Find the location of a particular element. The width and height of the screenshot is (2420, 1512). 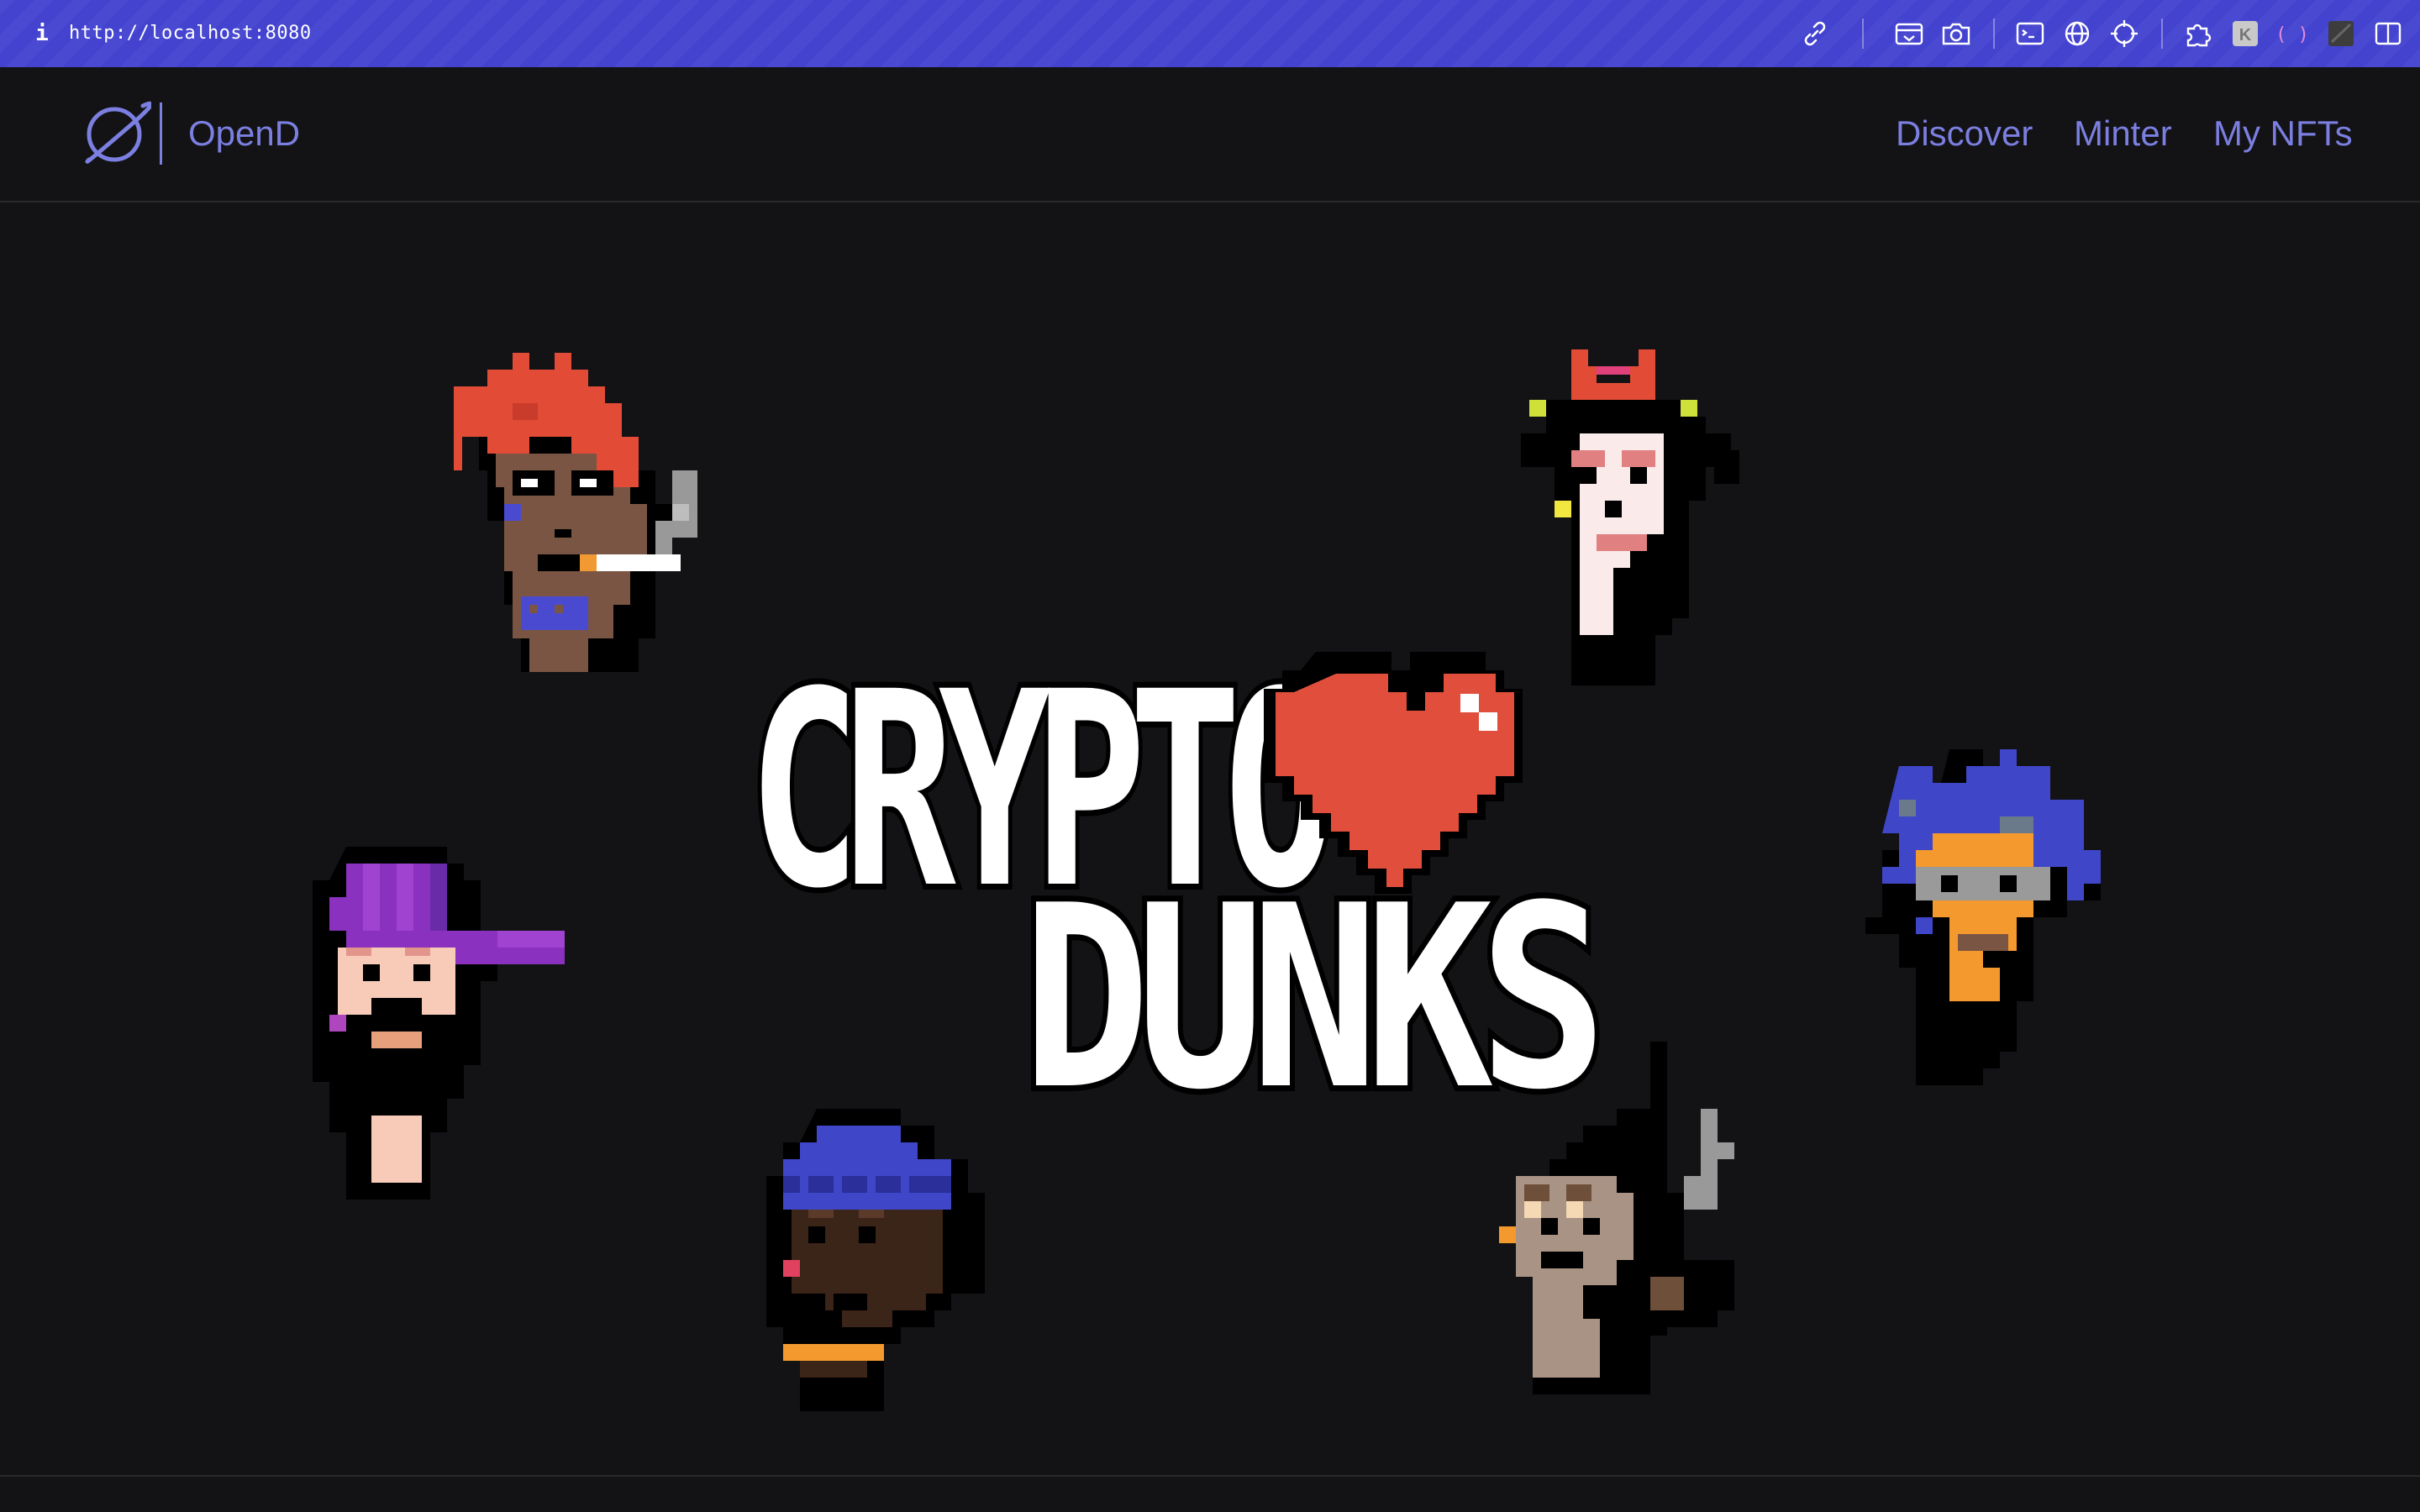

punk-red-hair is located at coordinates (575, 512).